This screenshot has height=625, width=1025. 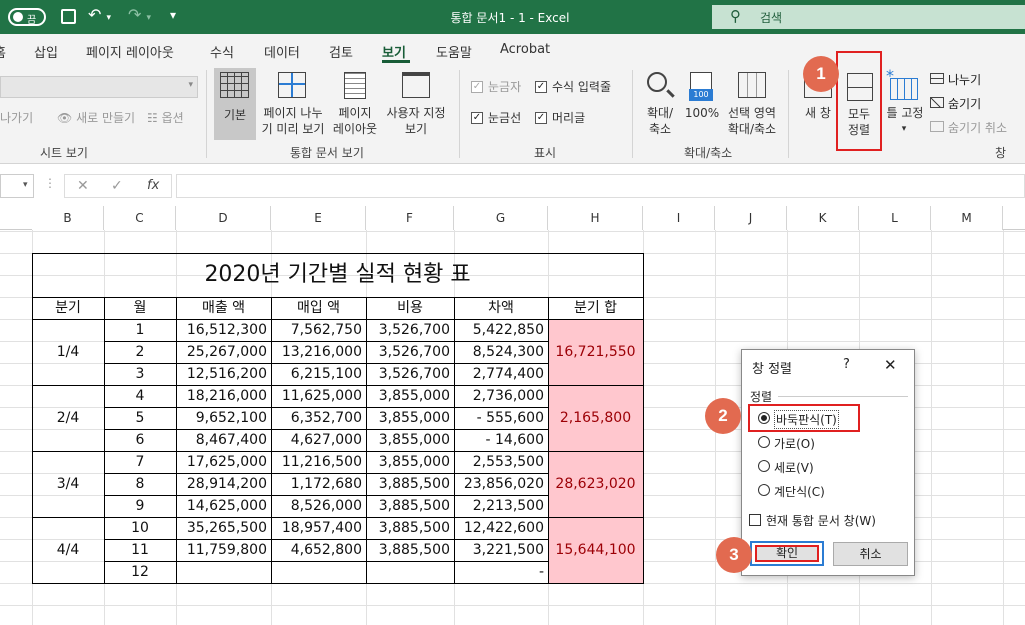 What do you see at coordinates (226, 484) in the screenshot?
I see `sales-cell: 28,914,200` at bounding box center [226, 484].